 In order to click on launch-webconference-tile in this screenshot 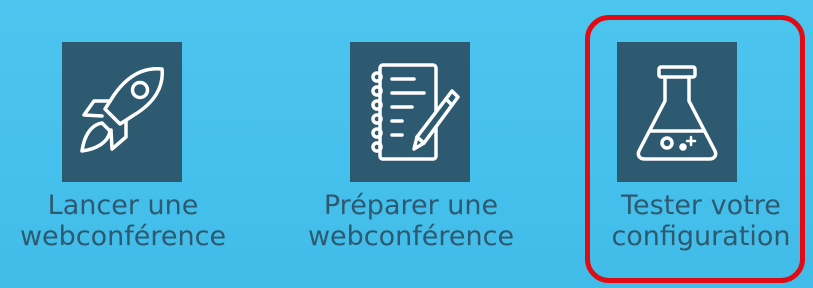, I will do `click(122, 112)`.